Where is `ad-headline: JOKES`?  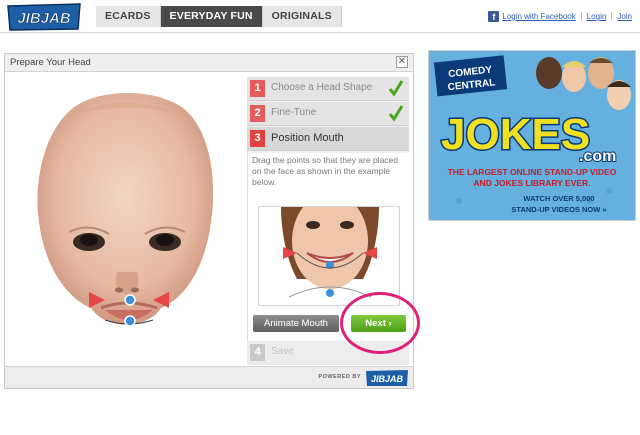
ad-headline: JOKES is located at coordinates (515, 134).